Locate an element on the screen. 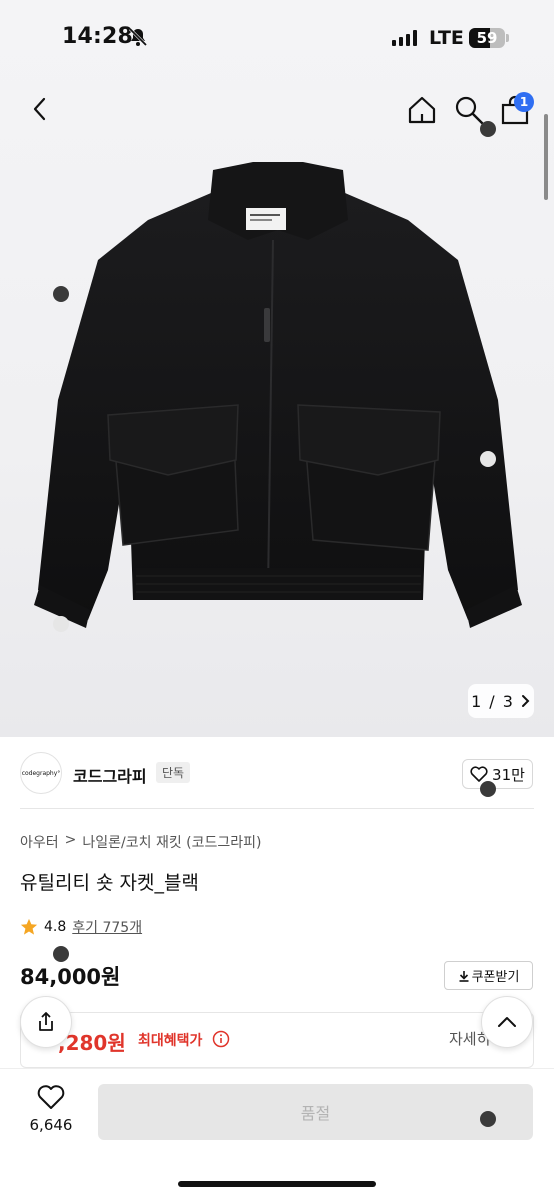 This screenshot has height=1200, width=554. back-button is located at coordinates (41, 109).